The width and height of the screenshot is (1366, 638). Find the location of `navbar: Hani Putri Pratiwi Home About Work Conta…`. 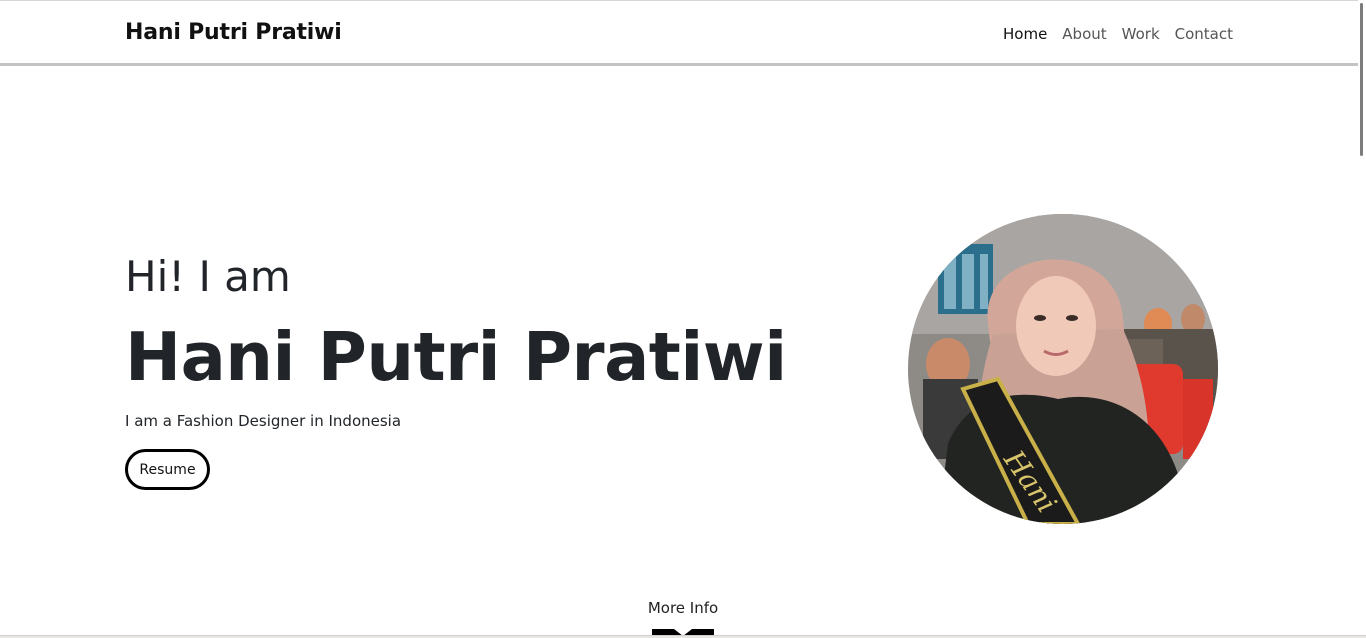

navbar: Hani Putri Pratiwi Home About Work Conta… is located at coordinates (683, 33).